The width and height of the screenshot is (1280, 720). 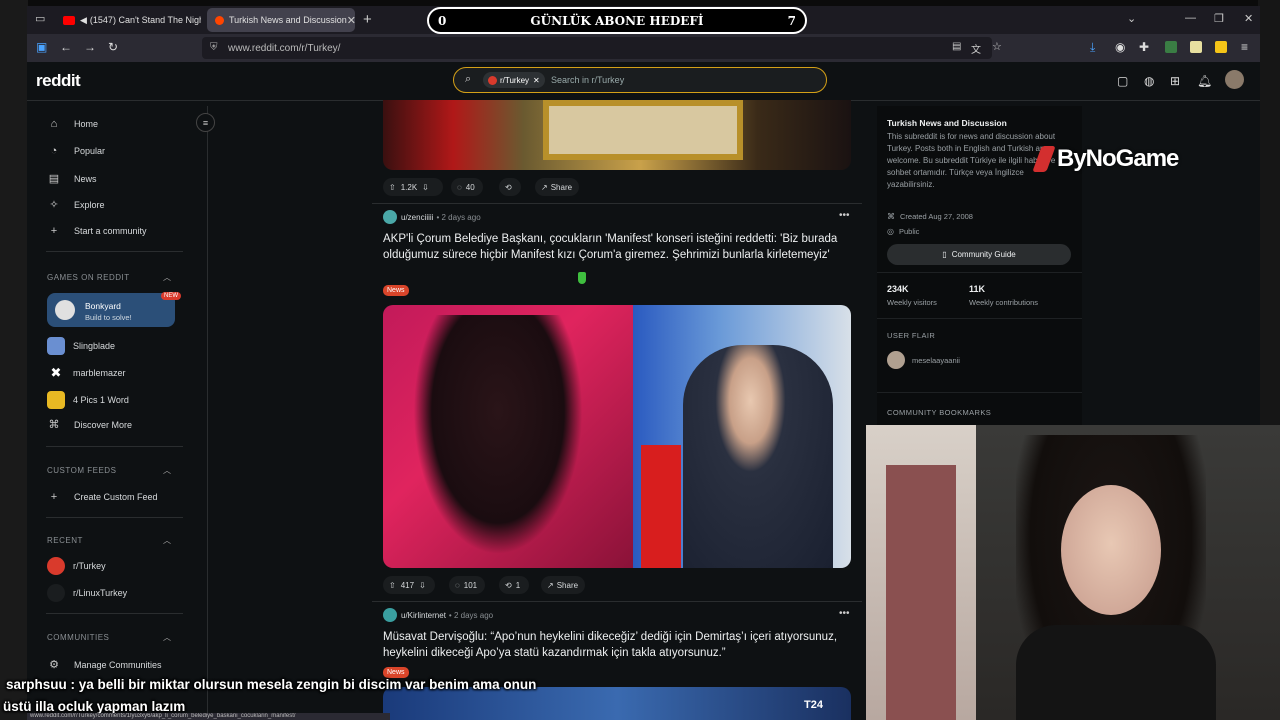 I want to click on created-text: Created Aug 27, 2008, so click(x=936, y=216).